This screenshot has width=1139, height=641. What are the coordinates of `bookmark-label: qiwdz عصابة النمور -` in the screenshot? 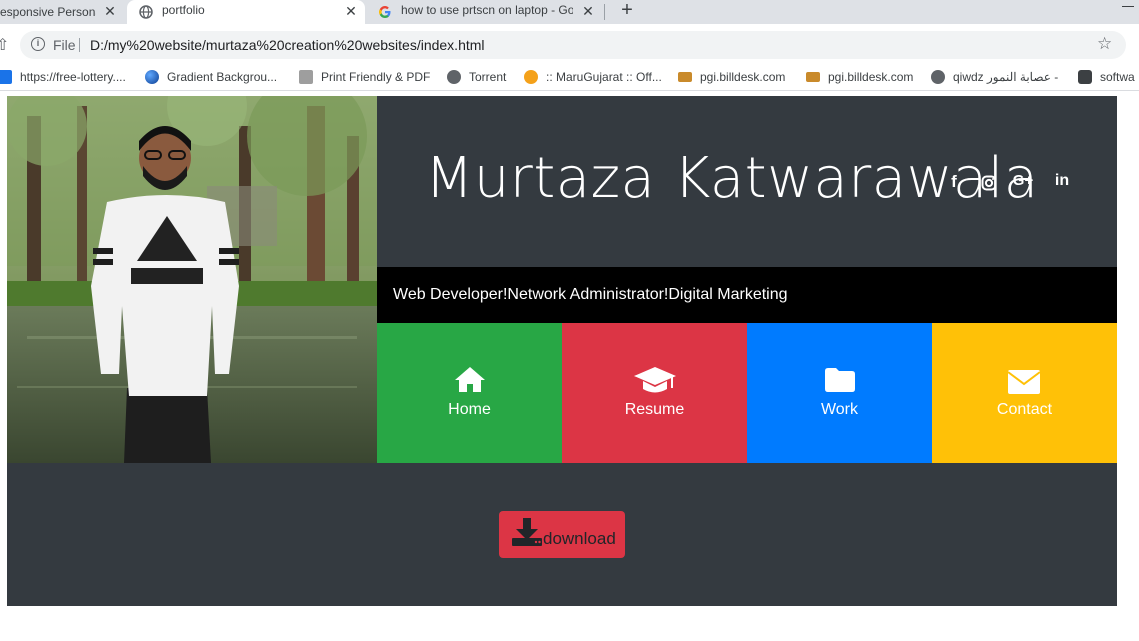 It's located at (1006, 77).